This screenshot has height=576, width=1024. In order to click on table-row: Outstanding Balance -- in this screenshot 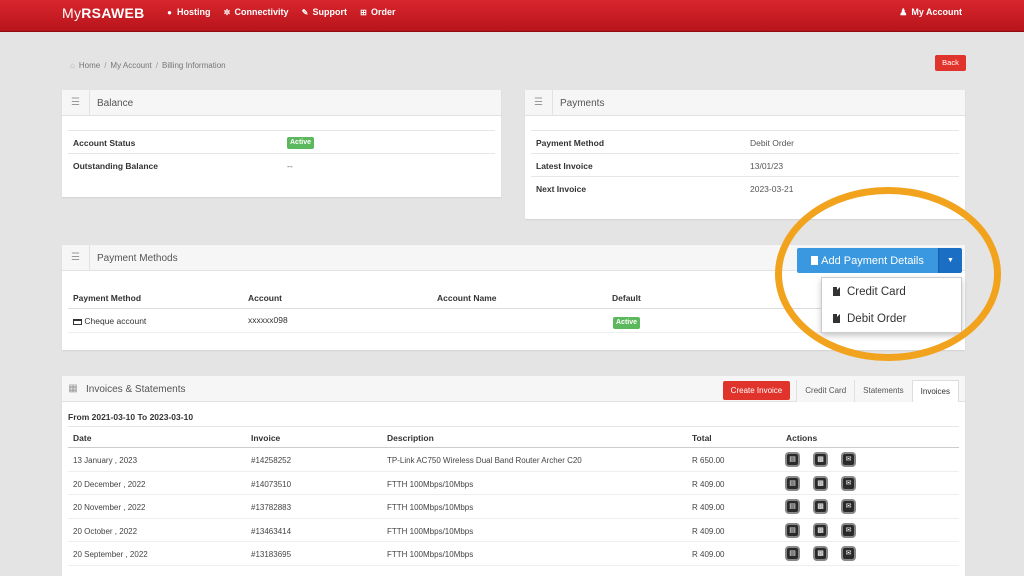, I will do `click(281, 164)`.